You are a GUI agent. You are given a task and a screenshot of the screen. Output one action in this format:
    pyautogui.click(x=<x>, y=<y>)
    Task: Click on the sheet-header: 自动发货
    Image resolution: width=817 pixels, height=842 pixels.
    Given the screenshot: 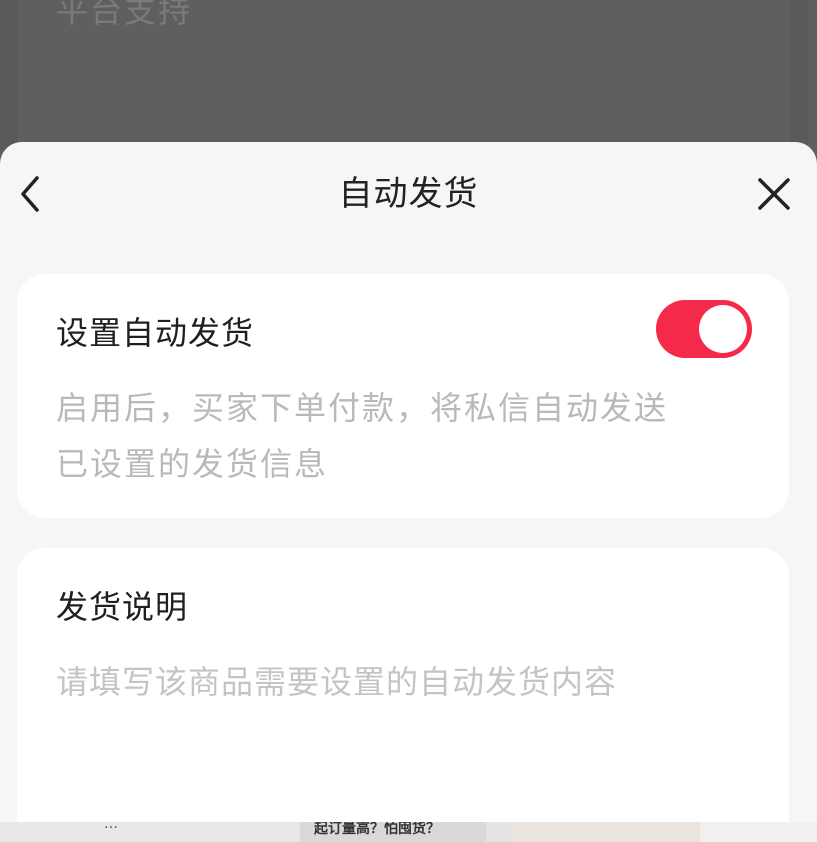 What is the action you would take?
    pyautogui.click(x=408, y=194)
    